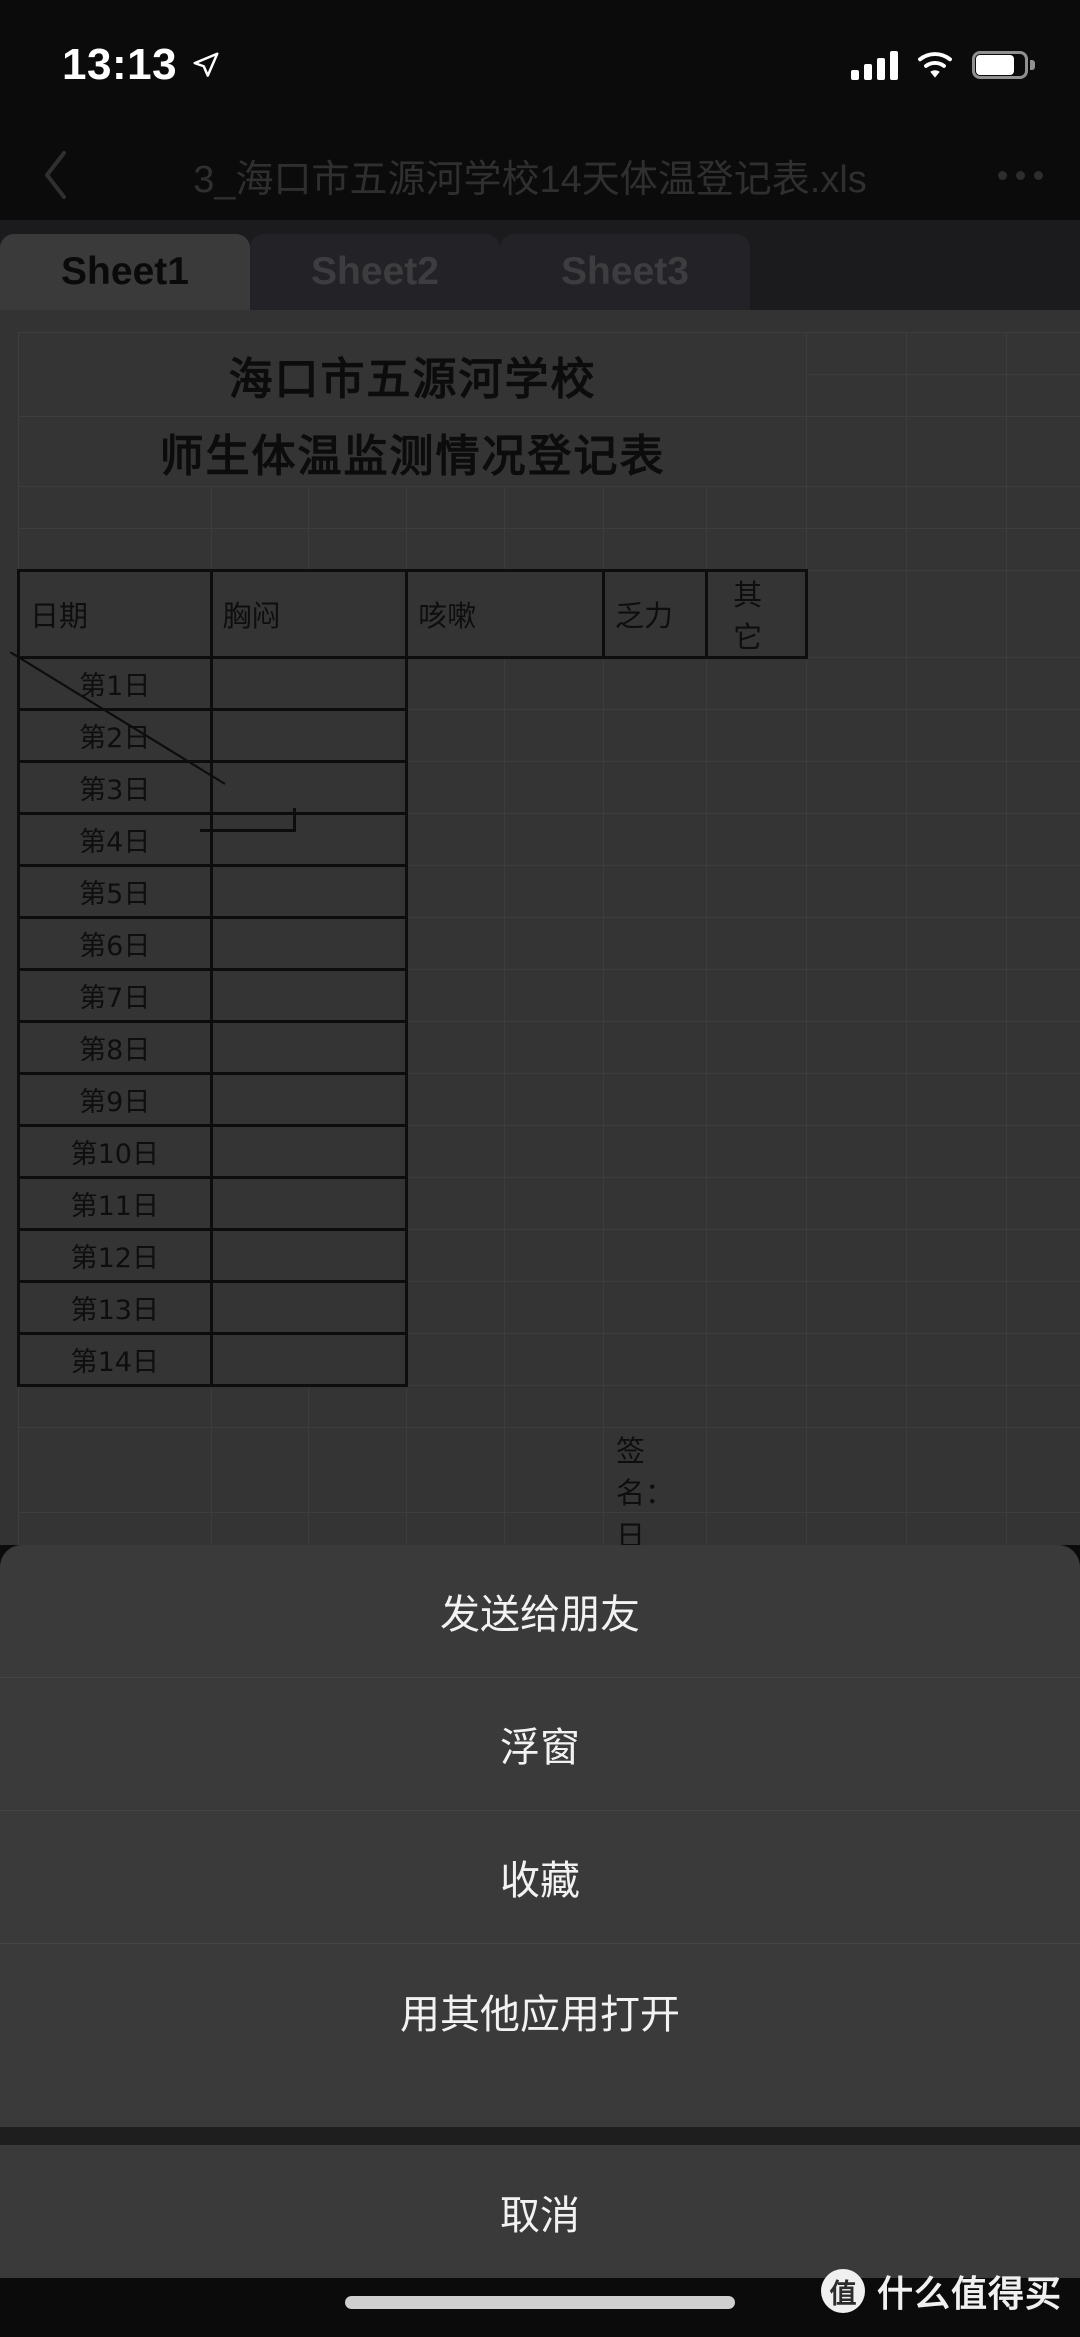 This screenshot has width=1080, height=2337. What do you see at coordinates (540, 2302) in the screenshot?
I see `home-indicator` at bounding box center [540, 2302].